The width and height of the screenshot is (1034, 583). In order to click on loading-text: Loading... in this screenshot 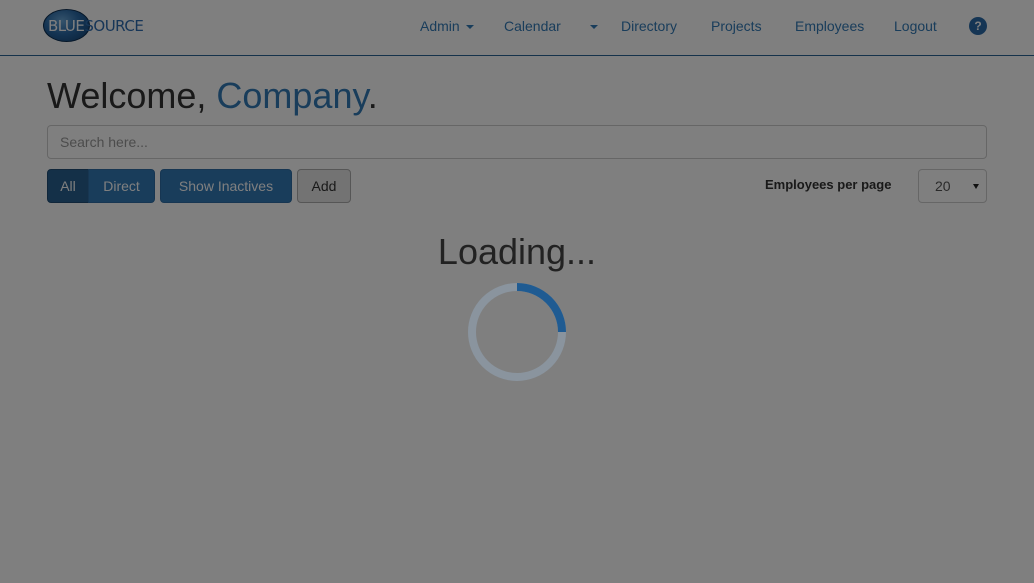, I will do `click(517, 251)`.